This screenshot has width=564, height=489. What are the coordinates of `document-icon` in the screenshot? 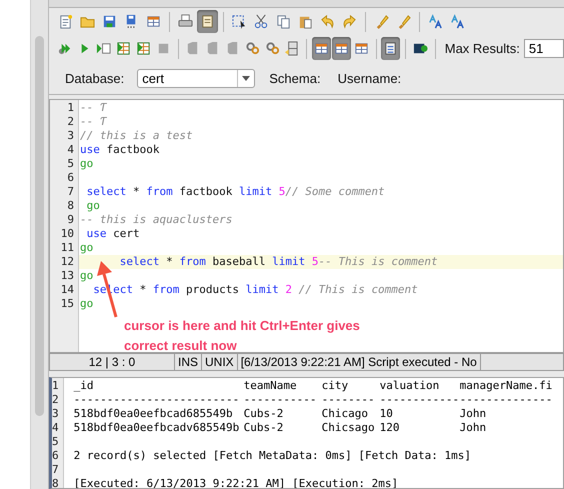 It's located at (207, 21).